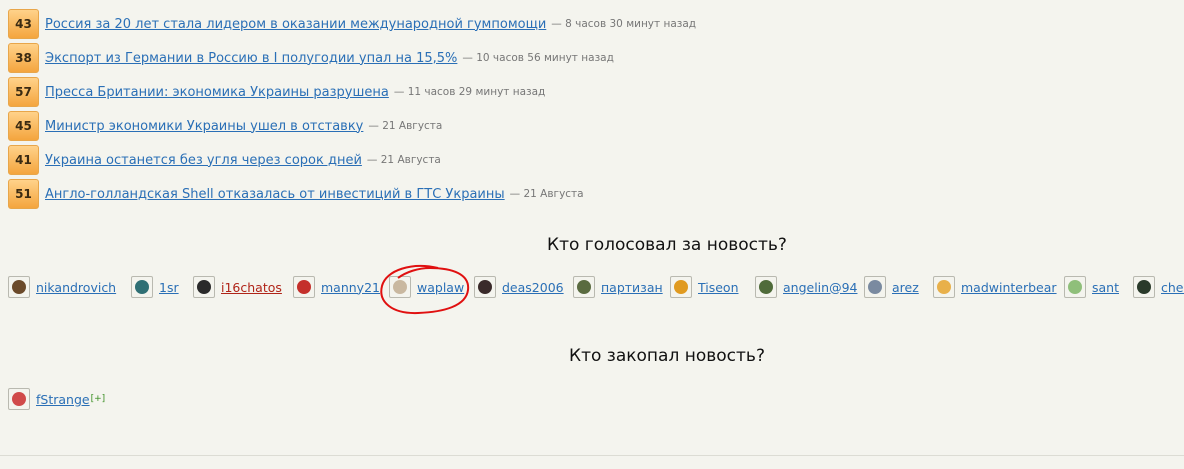  I want to click on voter: angelin@94, so click(806, 287).